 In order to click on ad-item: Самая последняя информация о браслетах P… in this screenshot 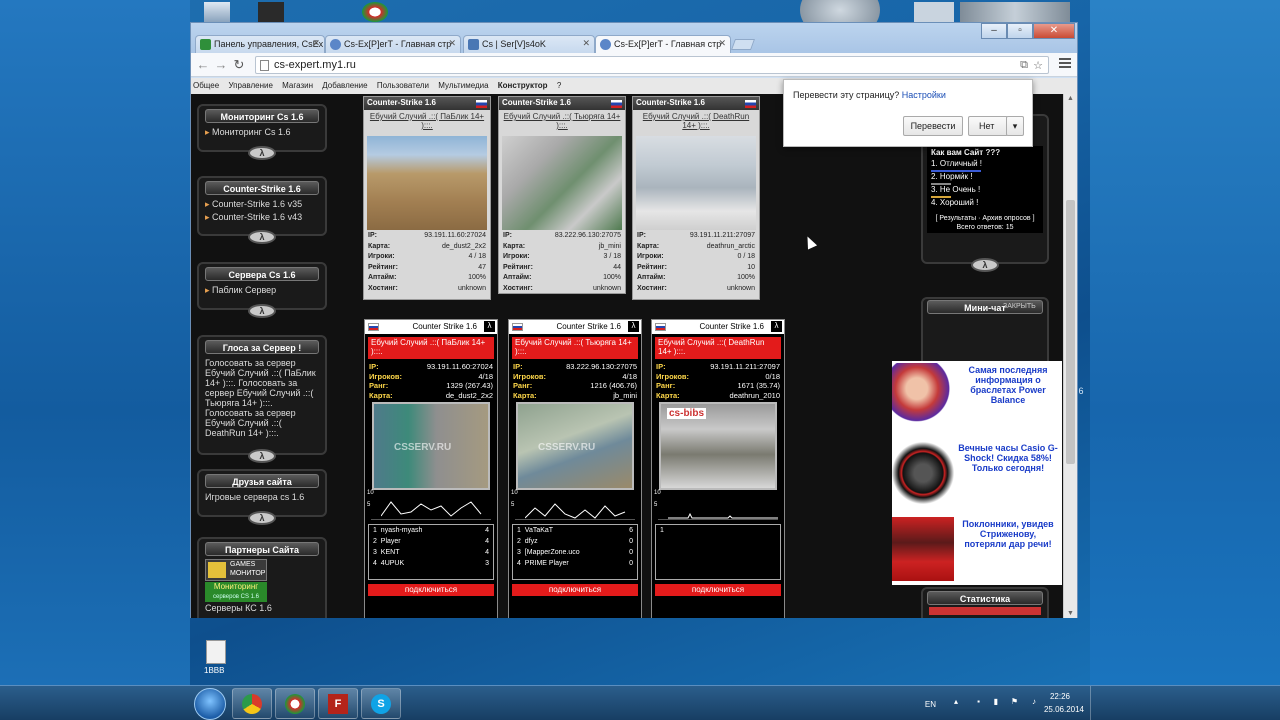, I will do `click(977, 395)`.